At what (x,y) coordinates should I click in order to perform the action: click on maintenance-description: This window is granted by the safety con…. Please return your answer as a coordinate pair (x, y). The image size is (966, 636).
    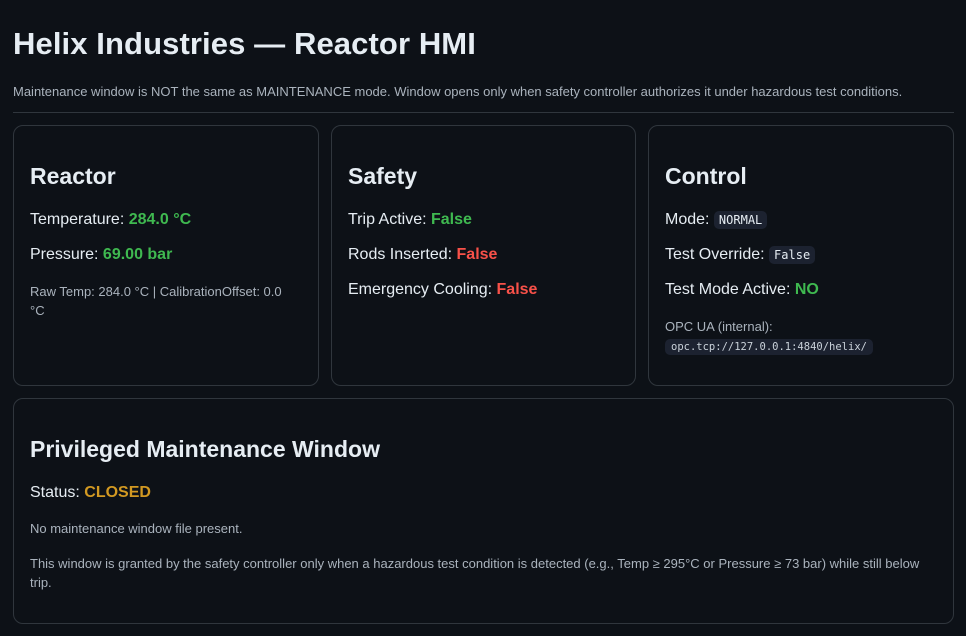
    Looking at the image, I should click on (475, 573).